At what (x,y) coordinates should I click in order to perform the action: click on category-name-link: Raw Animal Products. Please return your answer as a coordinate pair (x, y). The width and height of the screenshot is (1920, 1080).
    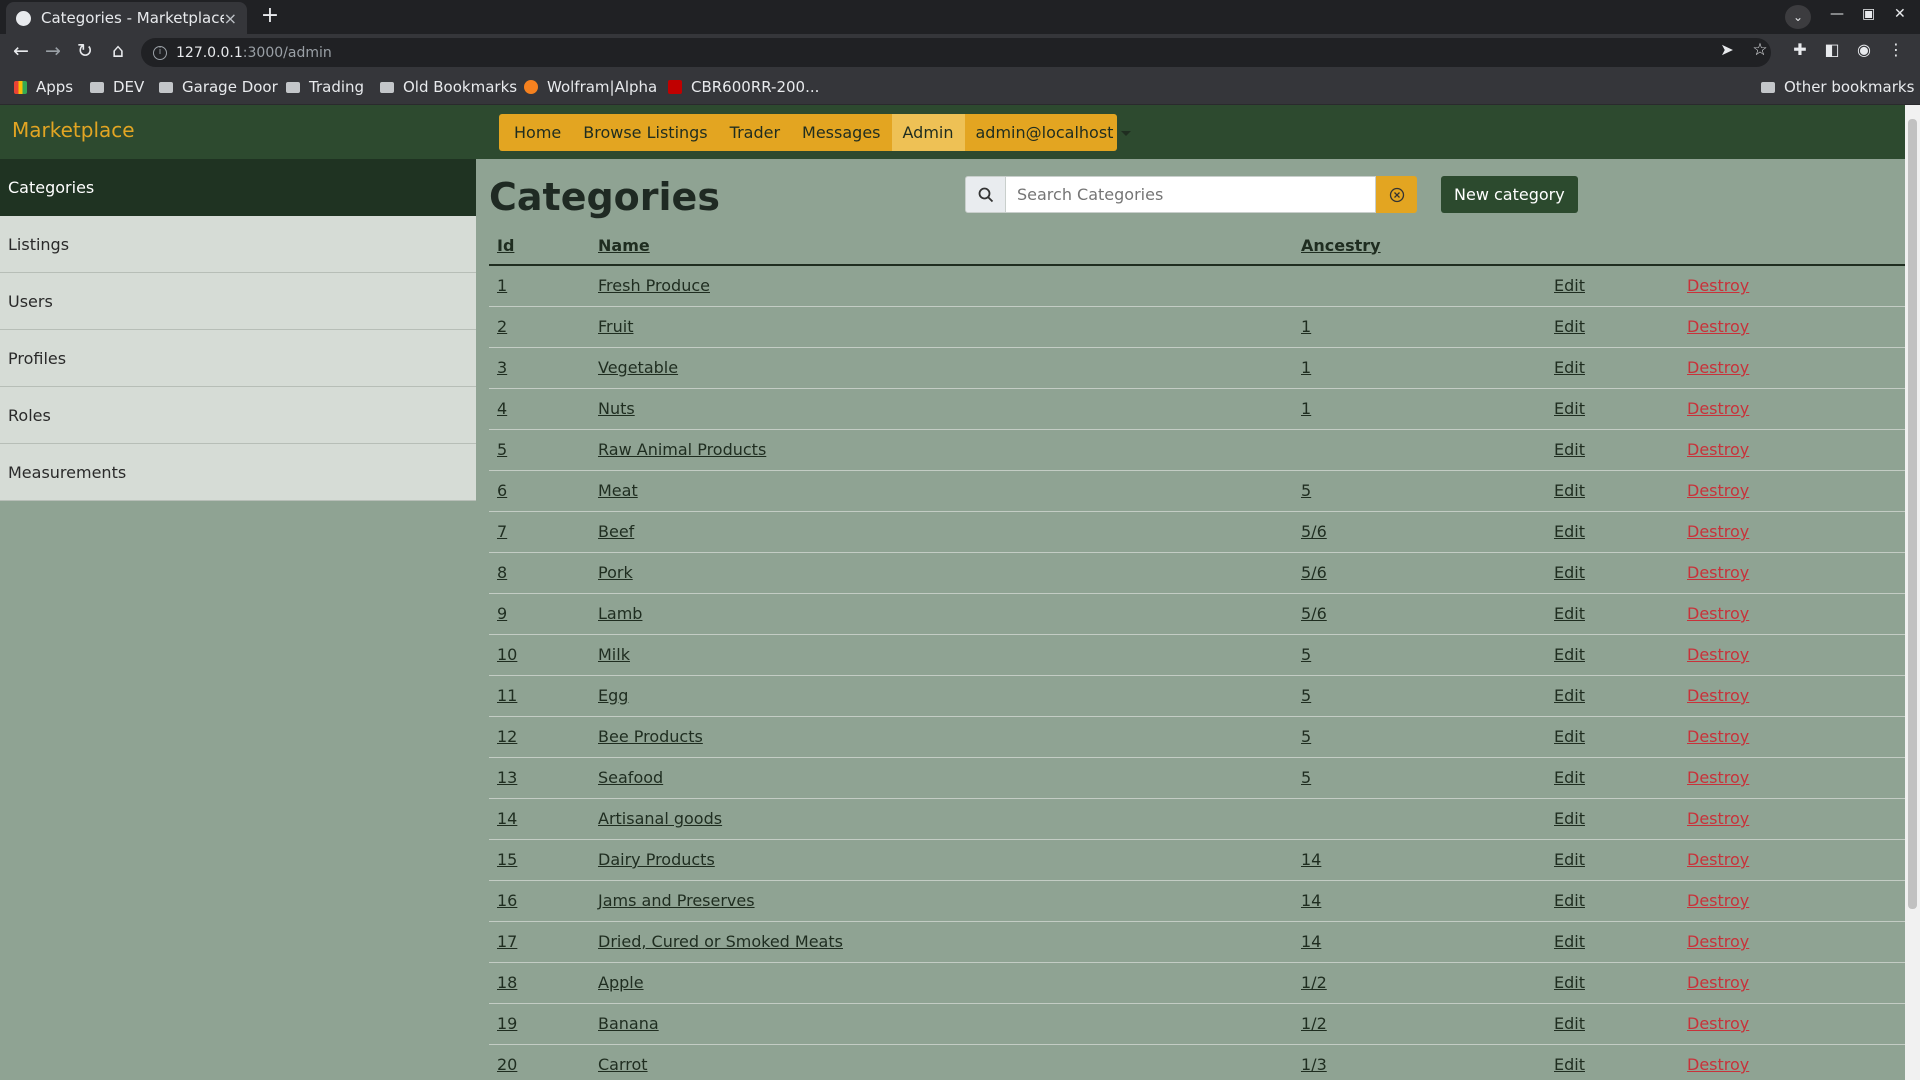
    Looking at the image, I should click on (682, 449).